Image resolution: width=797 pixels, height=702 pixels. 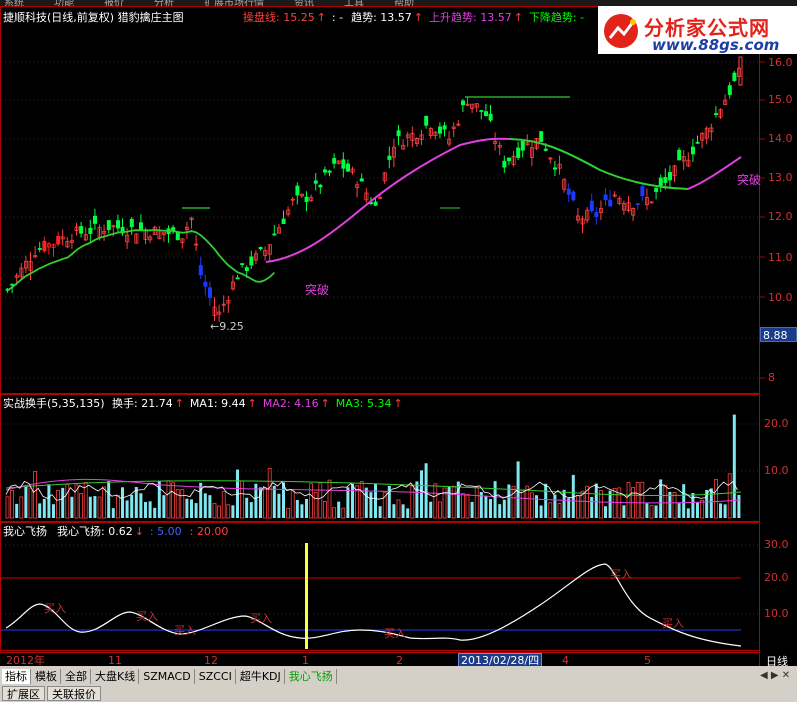 What do you see at coordinates (116, 676) in the screenshot?
I see `tab-3: 大盘K线` at bounding box center [116, 676].